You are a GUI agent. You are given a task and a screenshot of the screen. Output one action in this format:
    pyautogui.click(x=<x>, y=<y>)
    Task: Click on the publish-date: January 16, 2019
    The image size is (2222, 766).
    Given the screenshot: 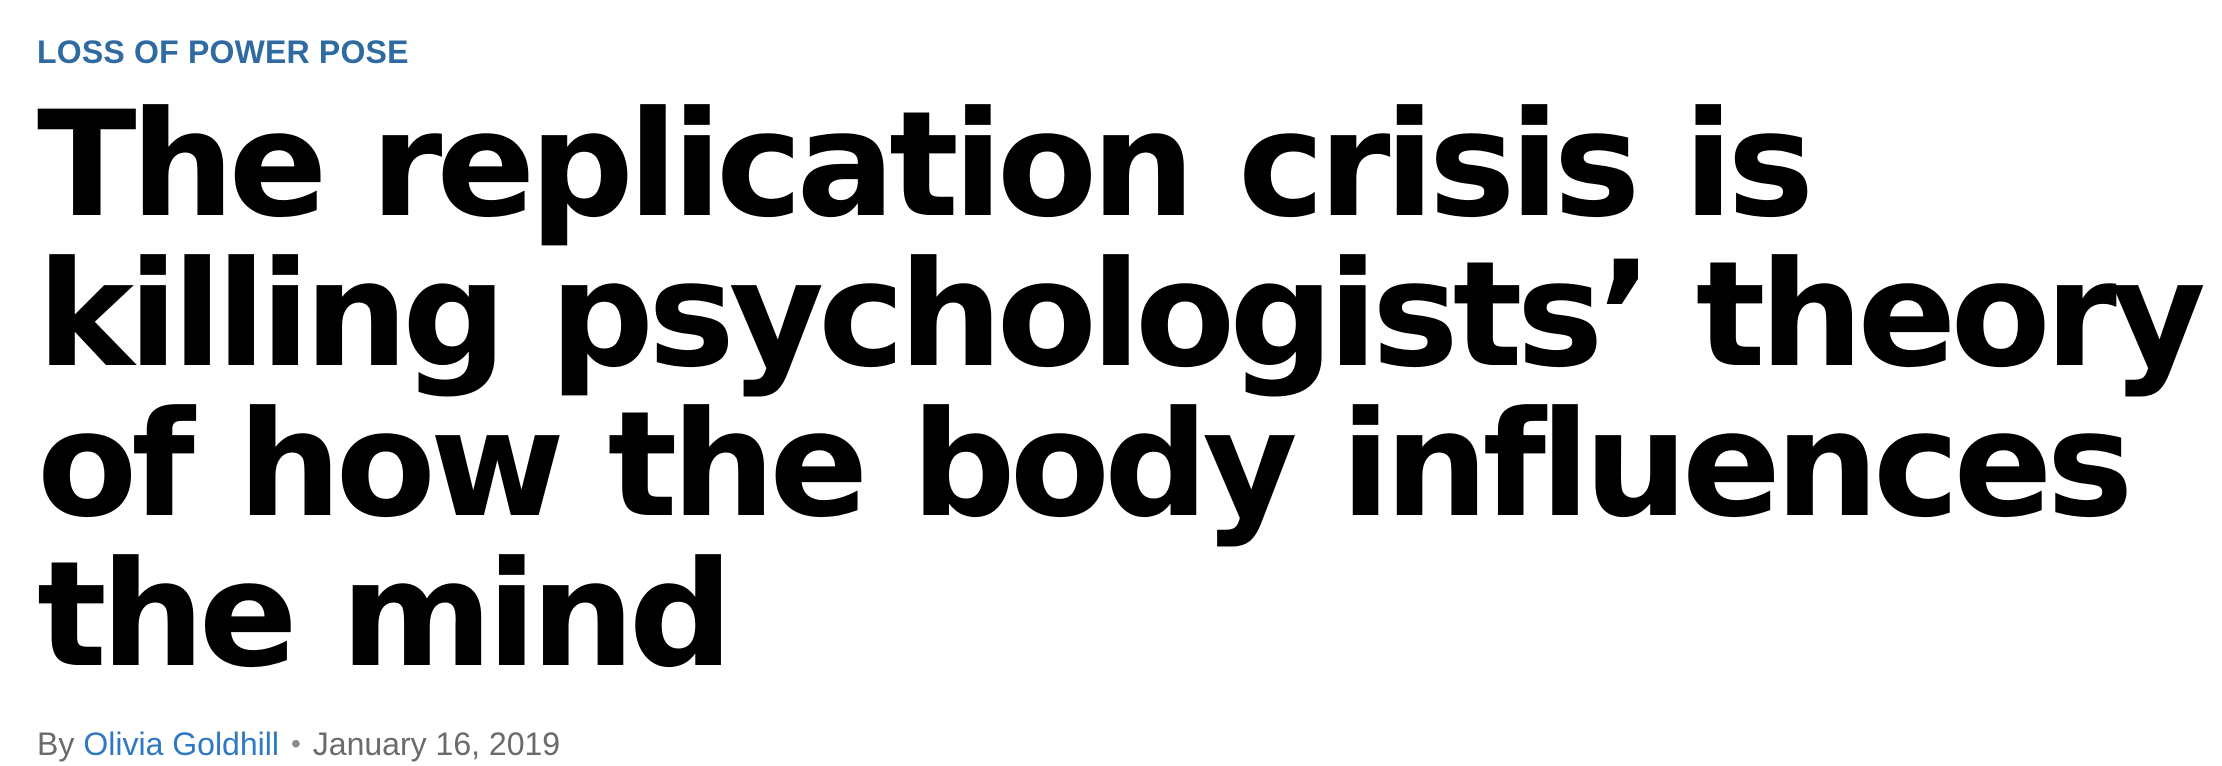 What is the action you would take?
    pyautogui.click(x=436, y=744)
    